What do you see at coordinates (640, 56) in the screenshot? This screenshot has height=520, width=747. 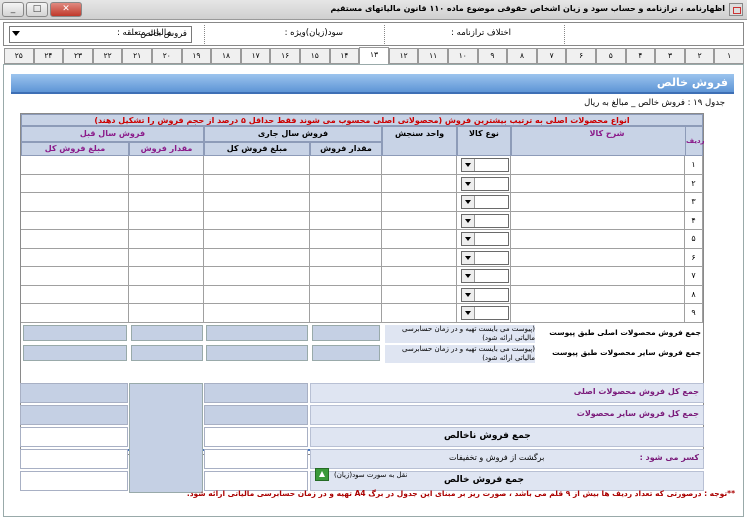 I see `tab-4: ۴` at bounding box center [640, 56].